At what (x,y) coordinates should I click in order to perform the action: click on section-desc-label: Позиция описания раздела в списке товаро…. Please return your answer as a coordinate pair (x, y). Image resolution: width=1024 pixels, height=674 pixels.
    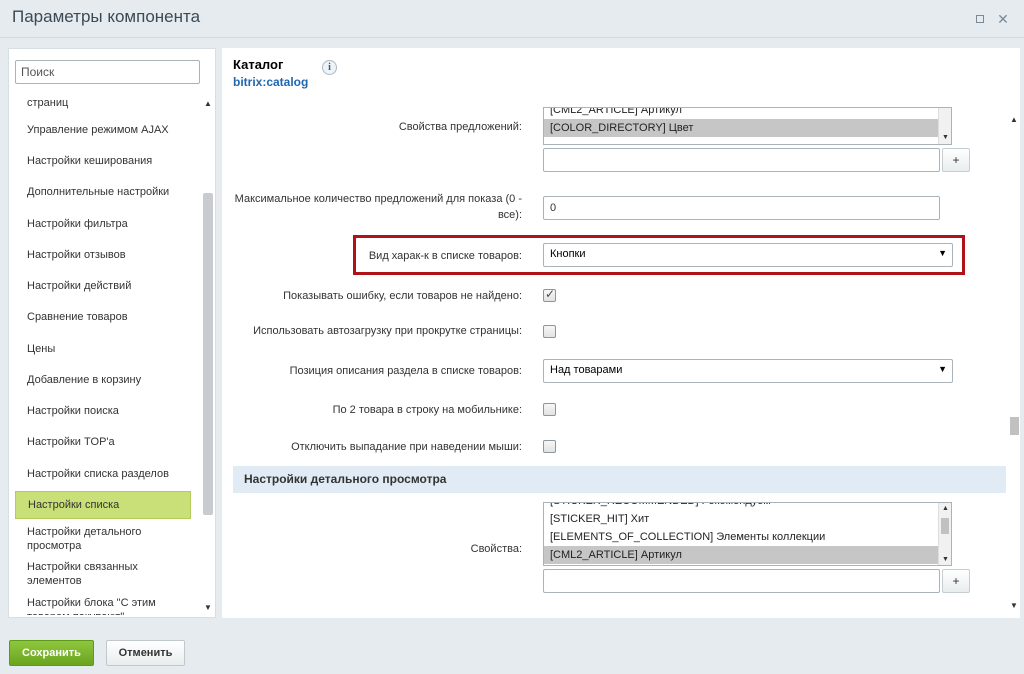
    Looking at the image, I should click on (405, 371).